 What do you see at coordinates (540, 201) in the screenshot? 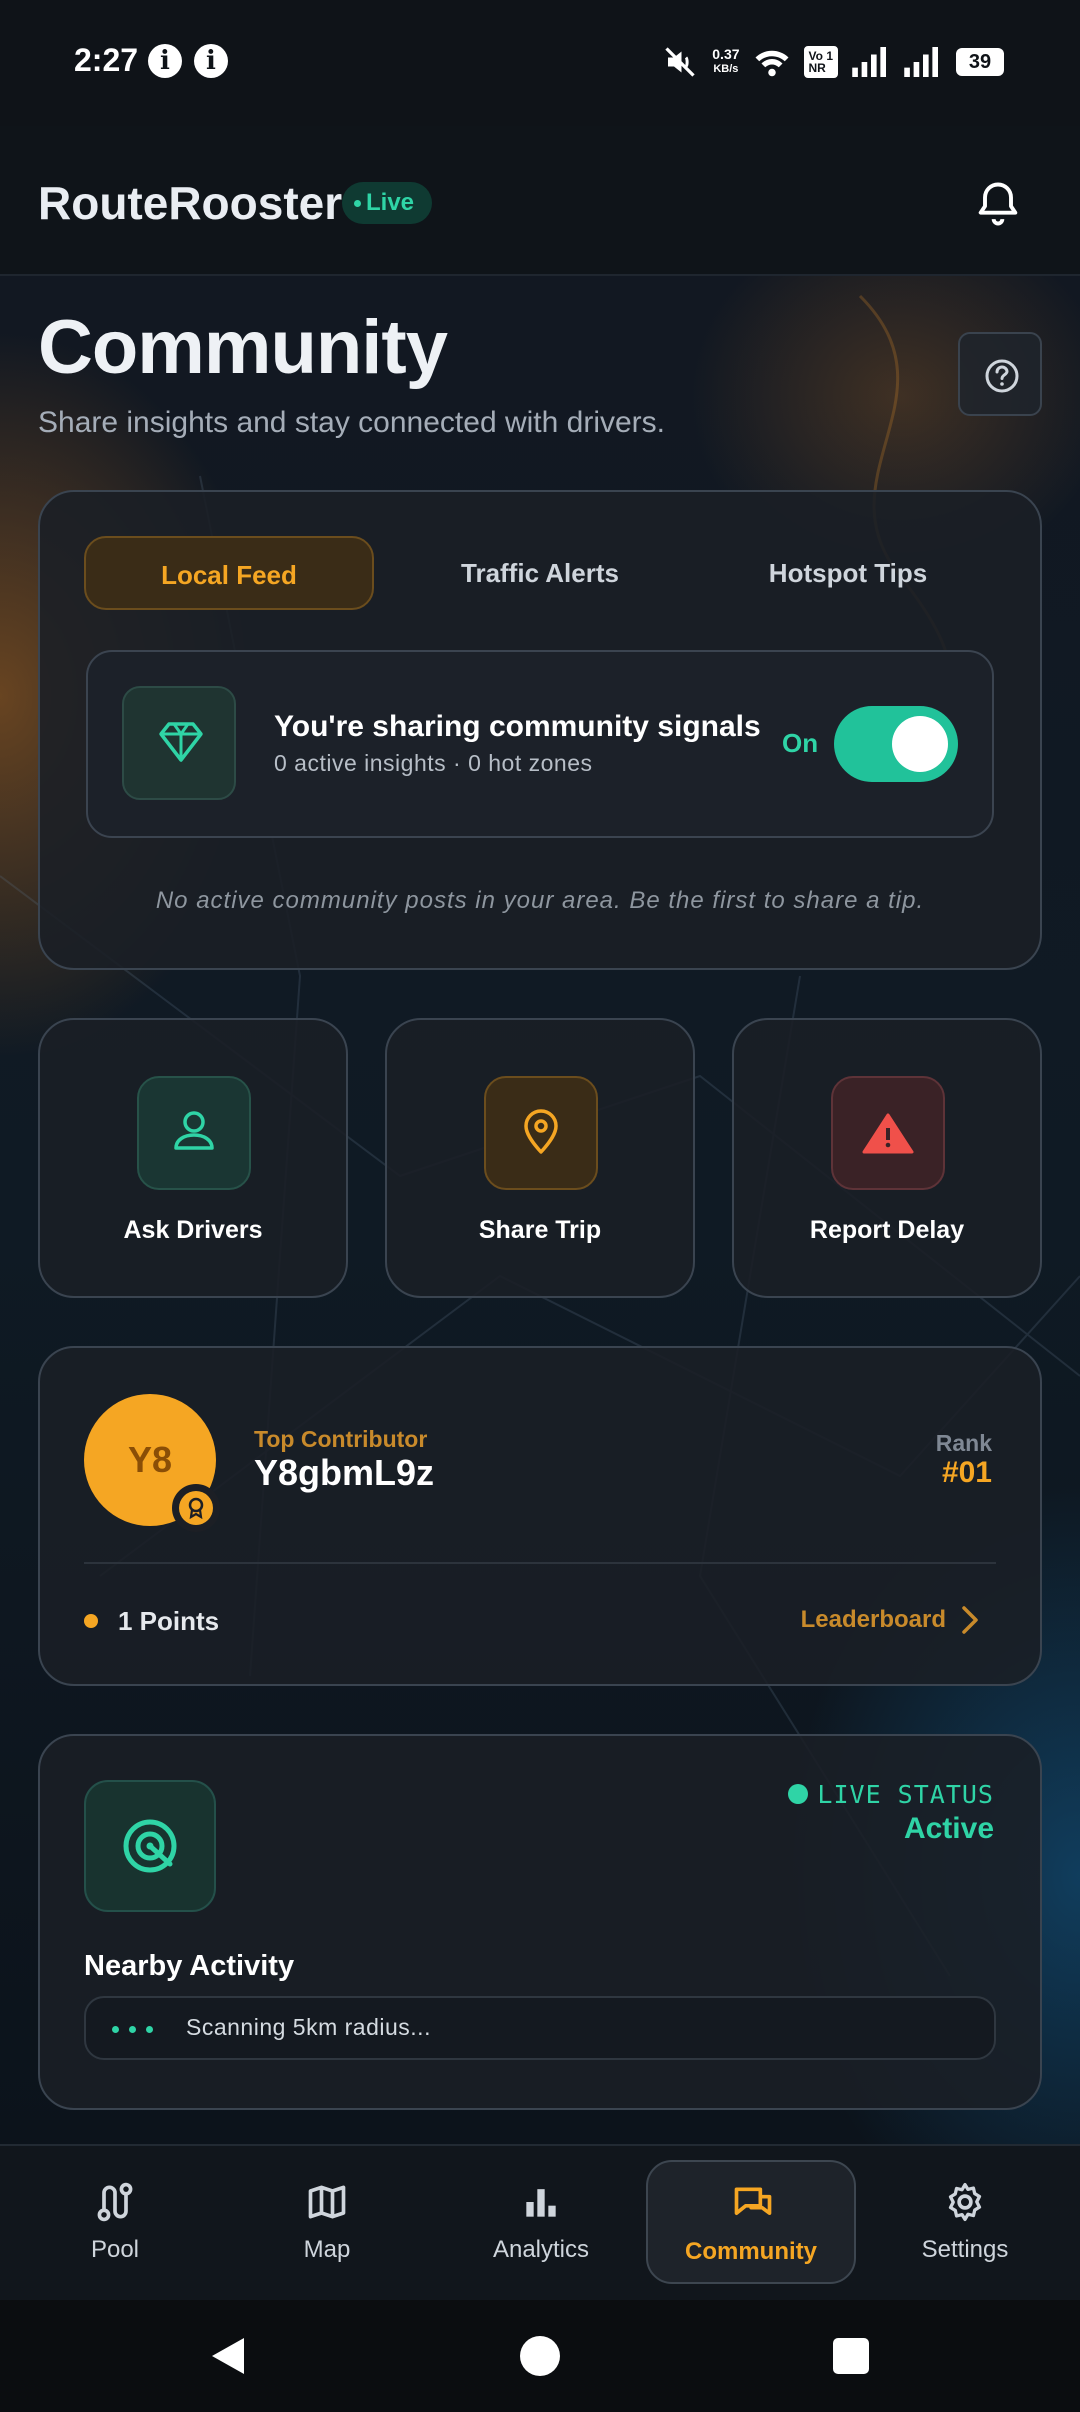
I see `app-header: RouteRooster Live` at bounding box center [540, 201].